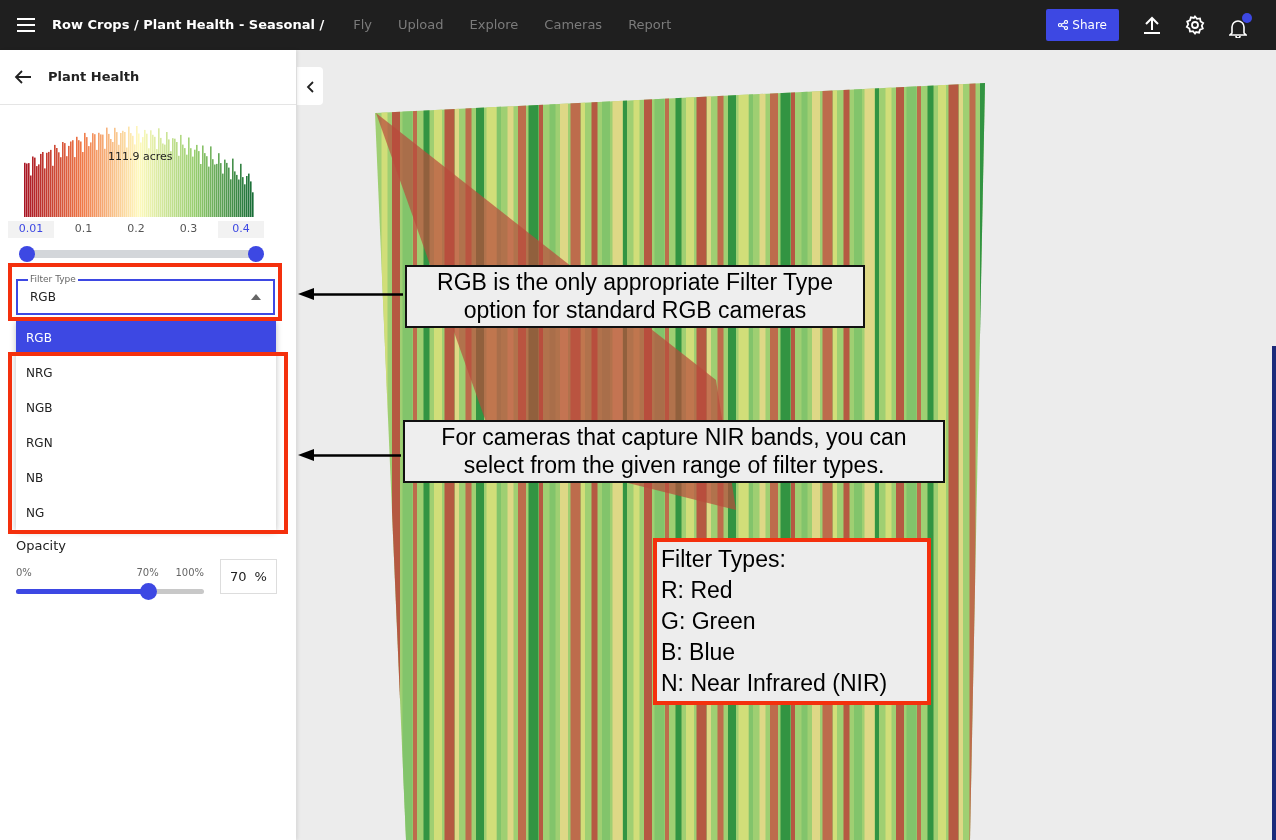 This screenshot has width=1276, height=840. I want to click on axis-label: 0.4, so click(241, 229).